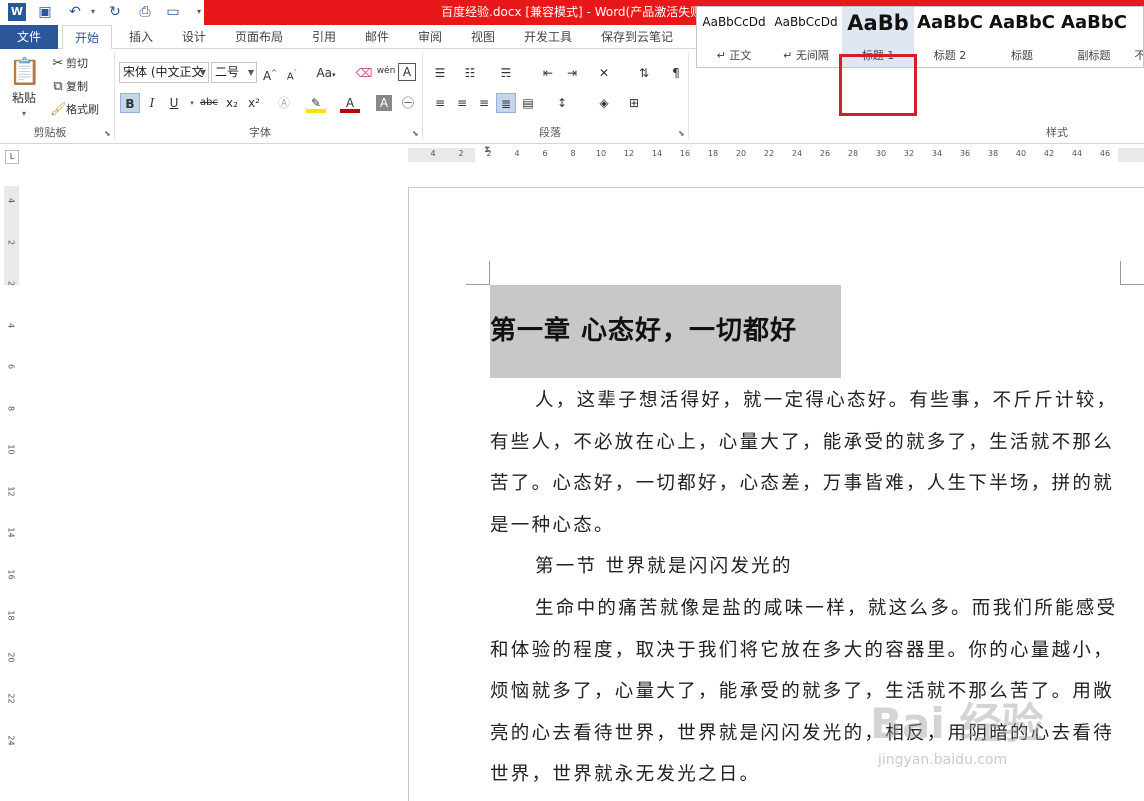 The width and height of the screenshot is (1144, 801). What do you see at coordinates (29, 37) in the screenshot?
I see `tab-file: 文件` at bounding box center [29, 37].